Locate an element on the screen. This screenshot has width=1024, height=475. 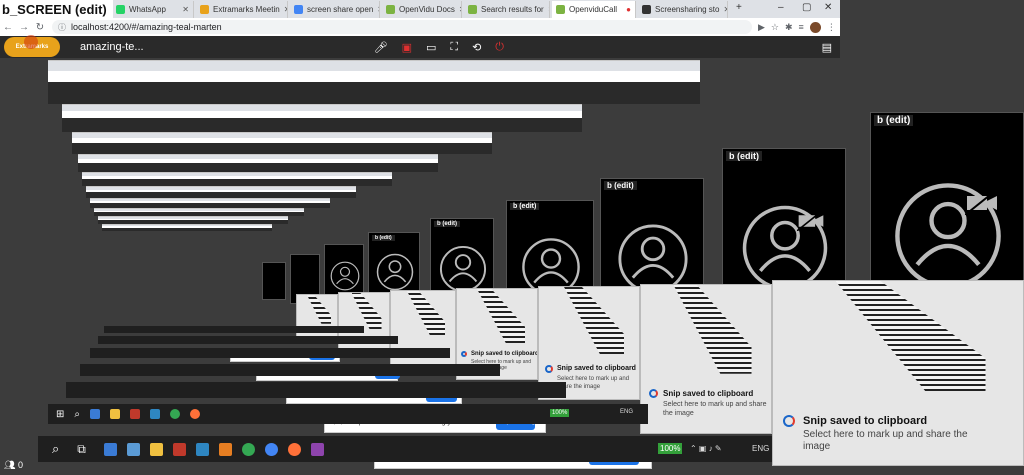
whatsapp-icon is located at coordinates (120, 9).